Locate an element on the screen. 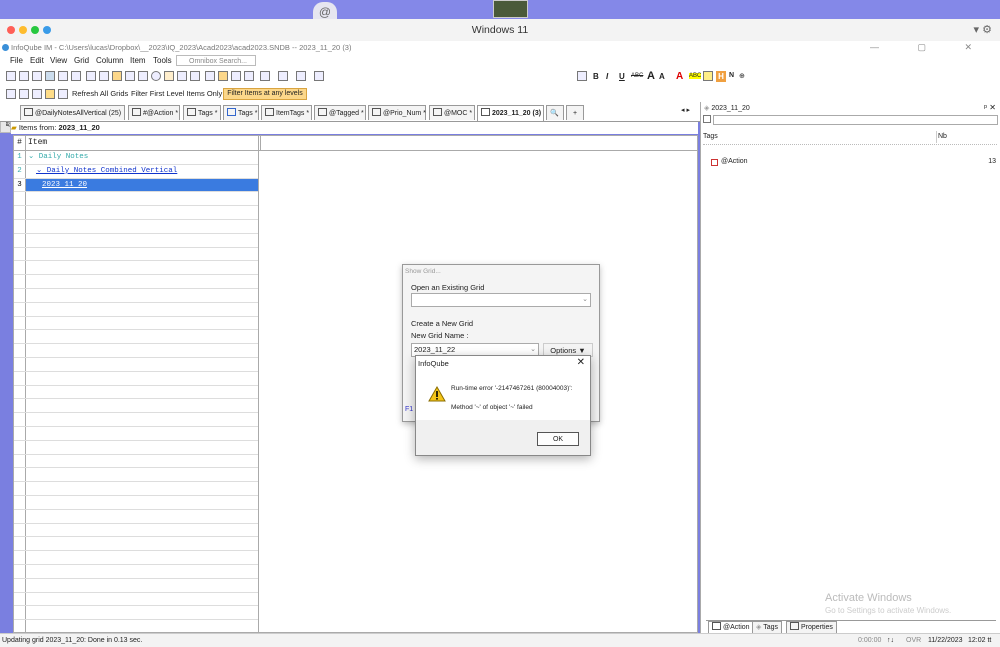  heading-button: H is located at coordinates (721, 76).